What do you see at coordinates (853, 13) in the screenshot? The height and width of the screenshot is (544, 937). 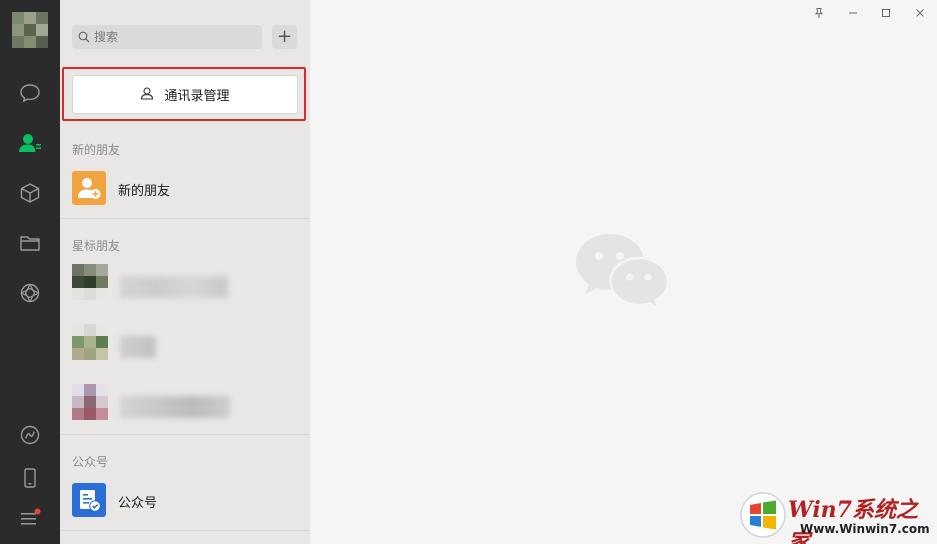 I see `minimize-icon` at bounding box center [853, 13].